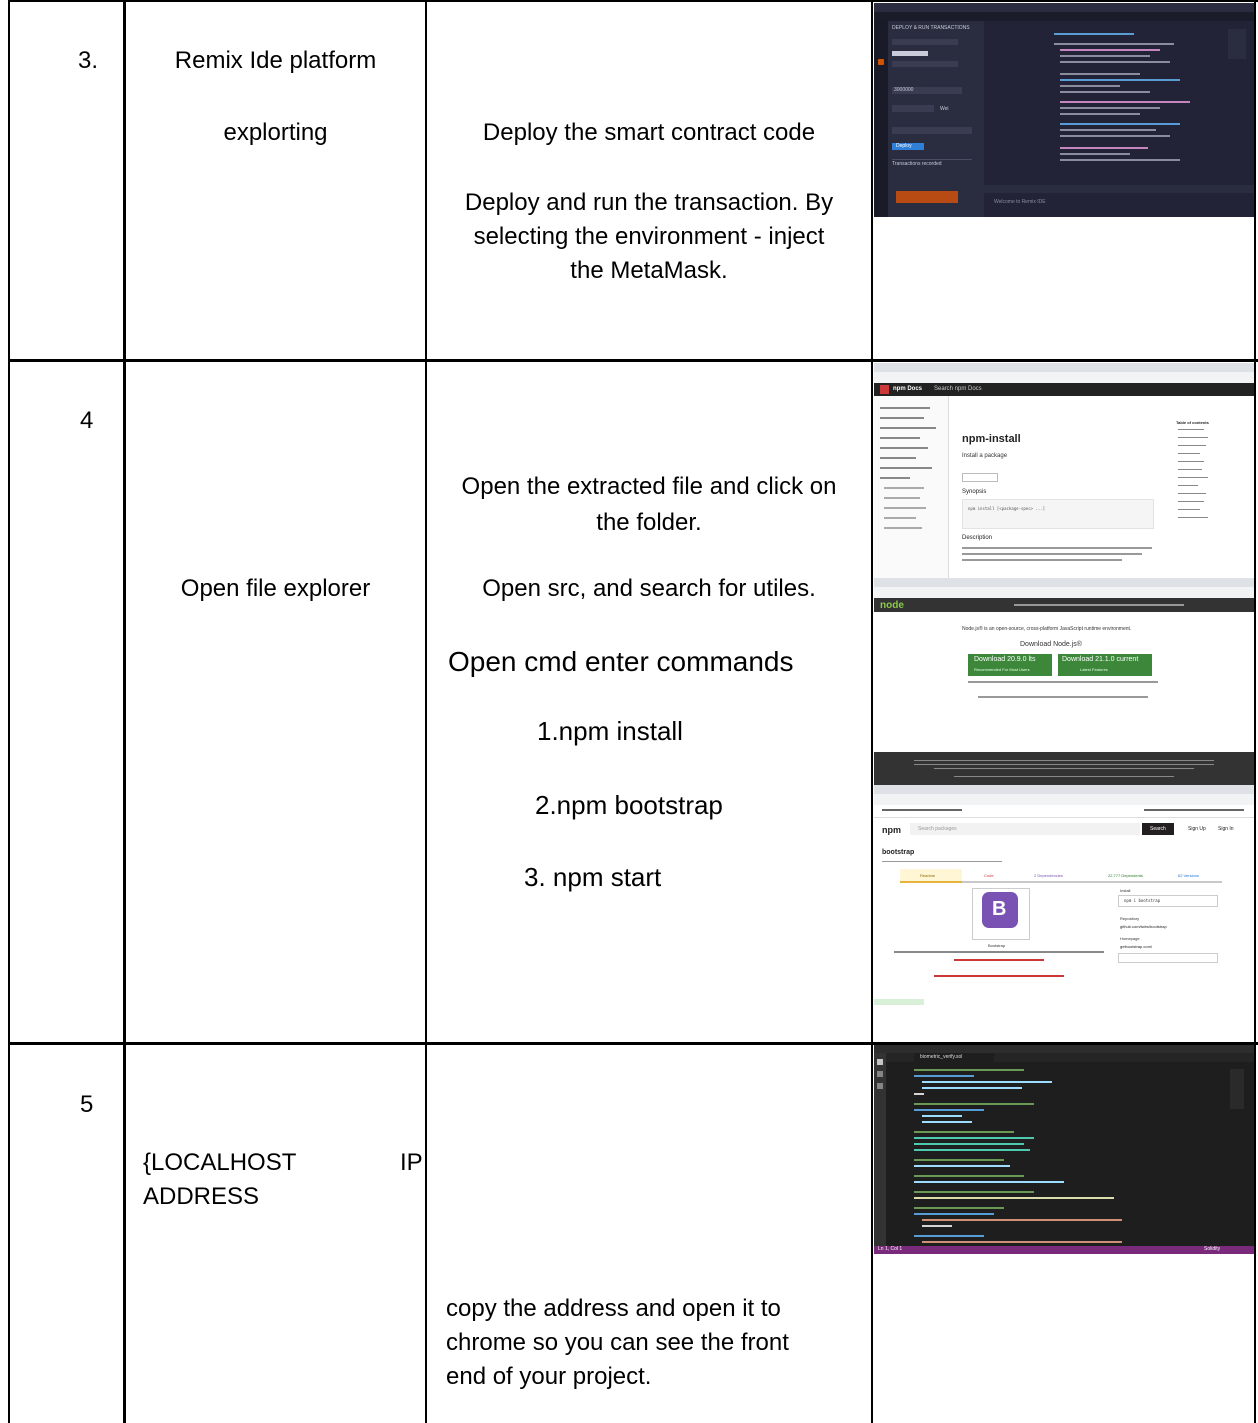 This screenshot has width=1258, height=1423. Describe the element at coordinates (999, 909) in the screenshot. I see `bootstrap-logo-letter: B` at that location.